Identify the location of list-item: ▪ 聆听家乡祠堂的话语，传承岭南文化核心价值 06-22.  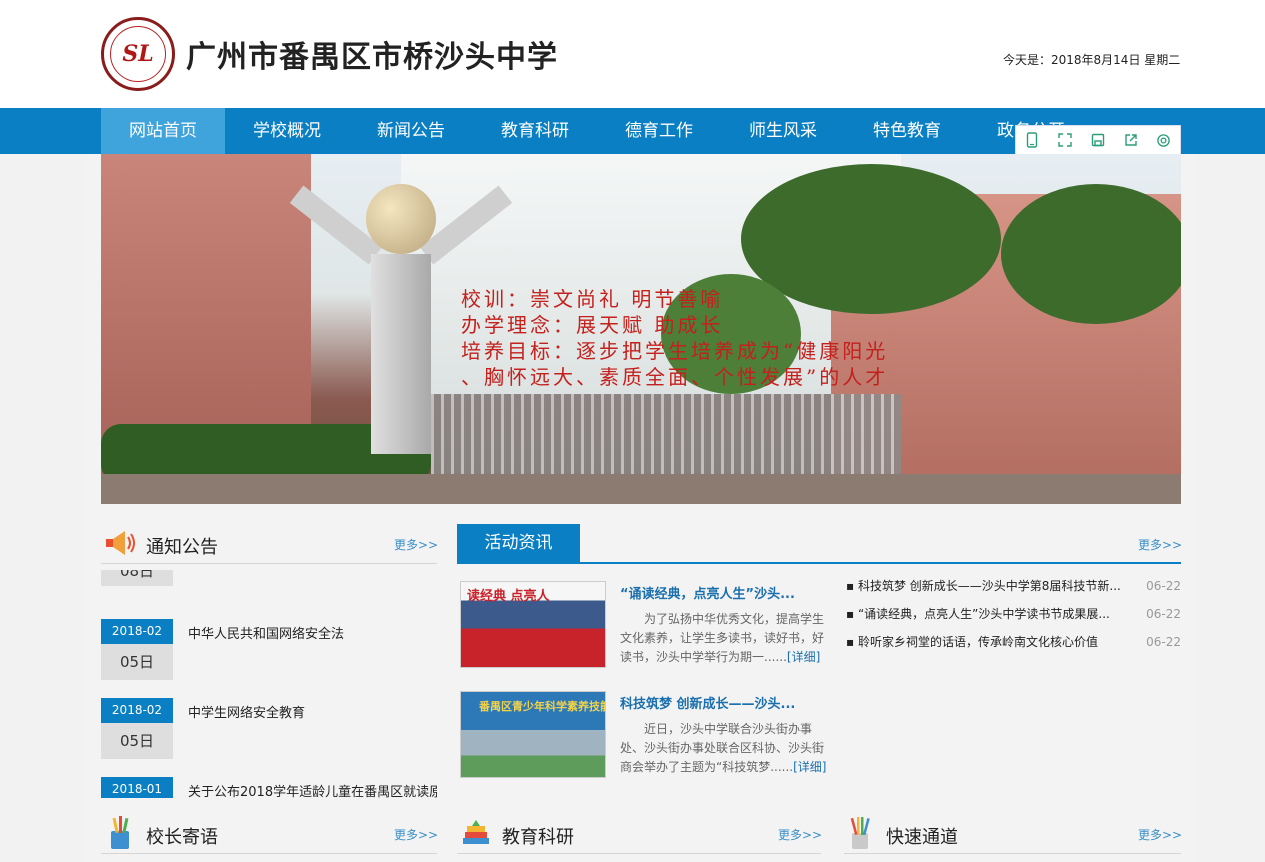
(1013, 647).